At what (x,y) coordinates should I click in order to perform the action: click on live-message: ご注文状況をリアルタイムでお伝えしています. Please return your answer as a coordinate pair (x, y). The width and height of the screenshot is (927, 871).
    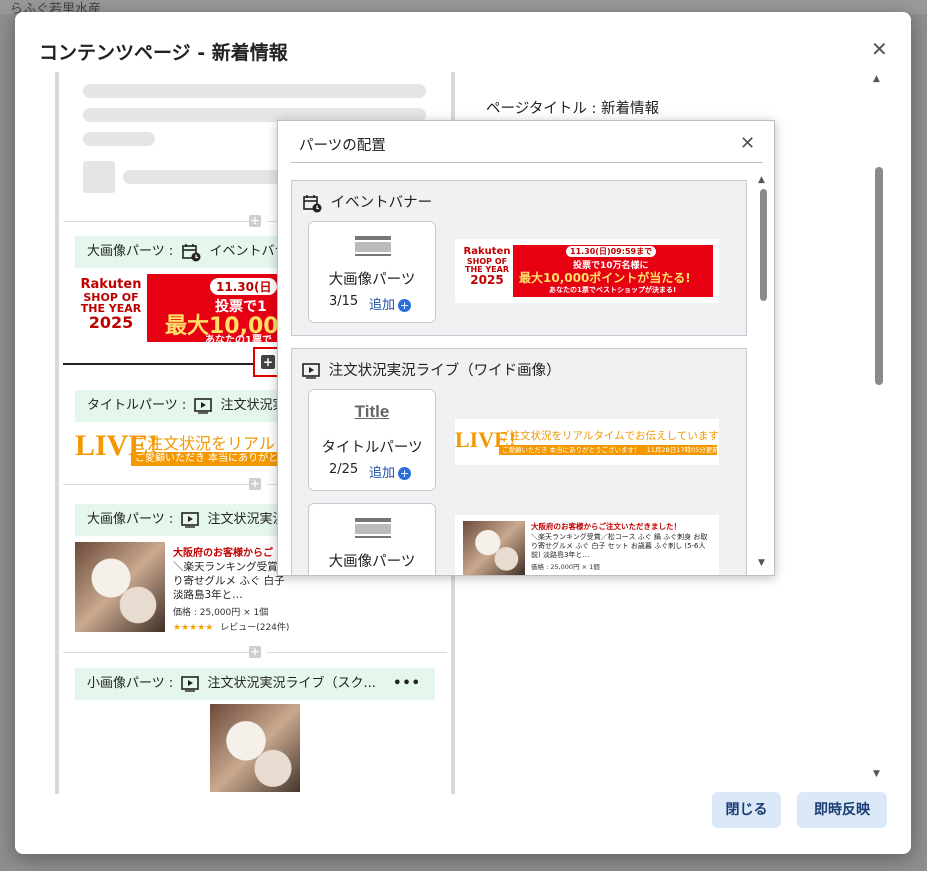
    Looking at the image, I should click on (609, 436).